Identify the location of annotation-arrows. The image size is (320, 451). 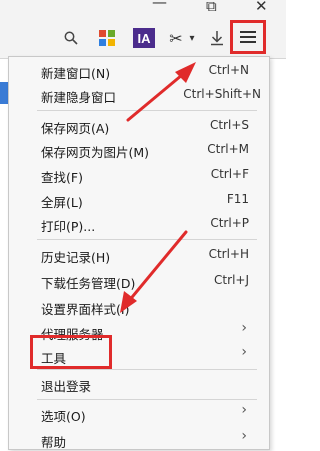
(158, 187).